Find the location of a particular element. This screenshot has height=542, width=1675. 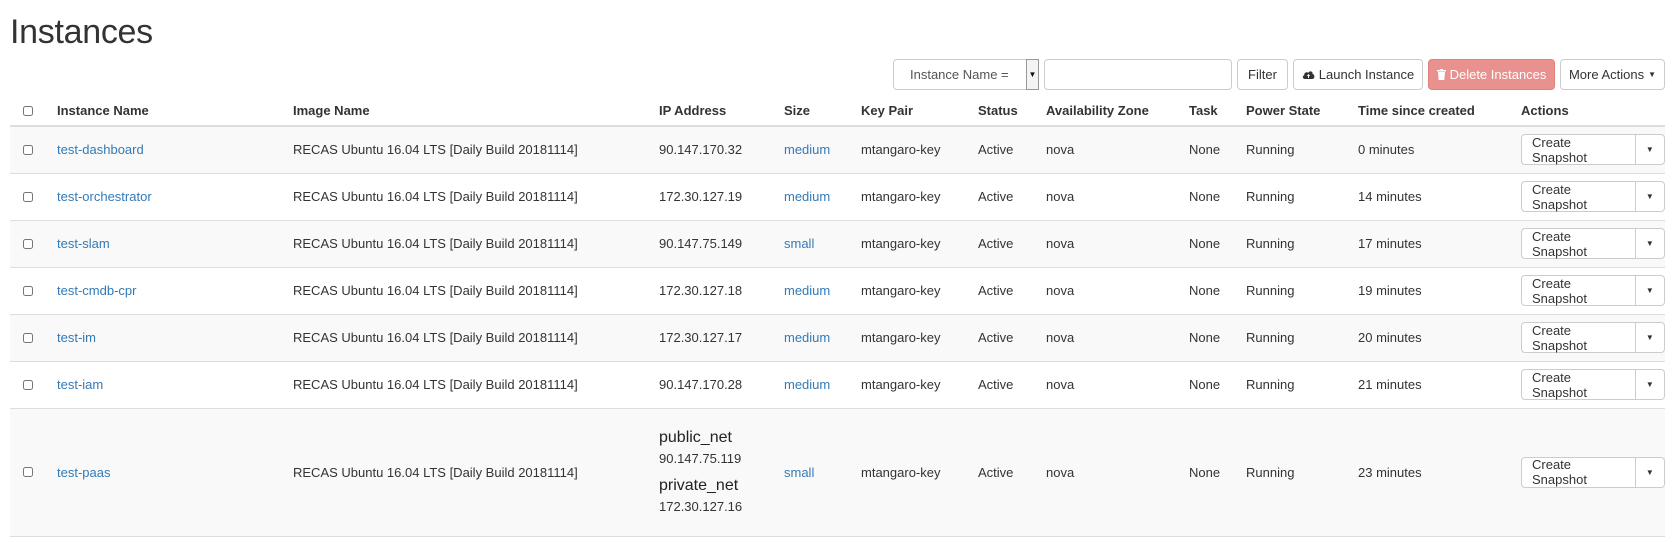

instance-name-link: test-iam is located at coordinates (80, 384).